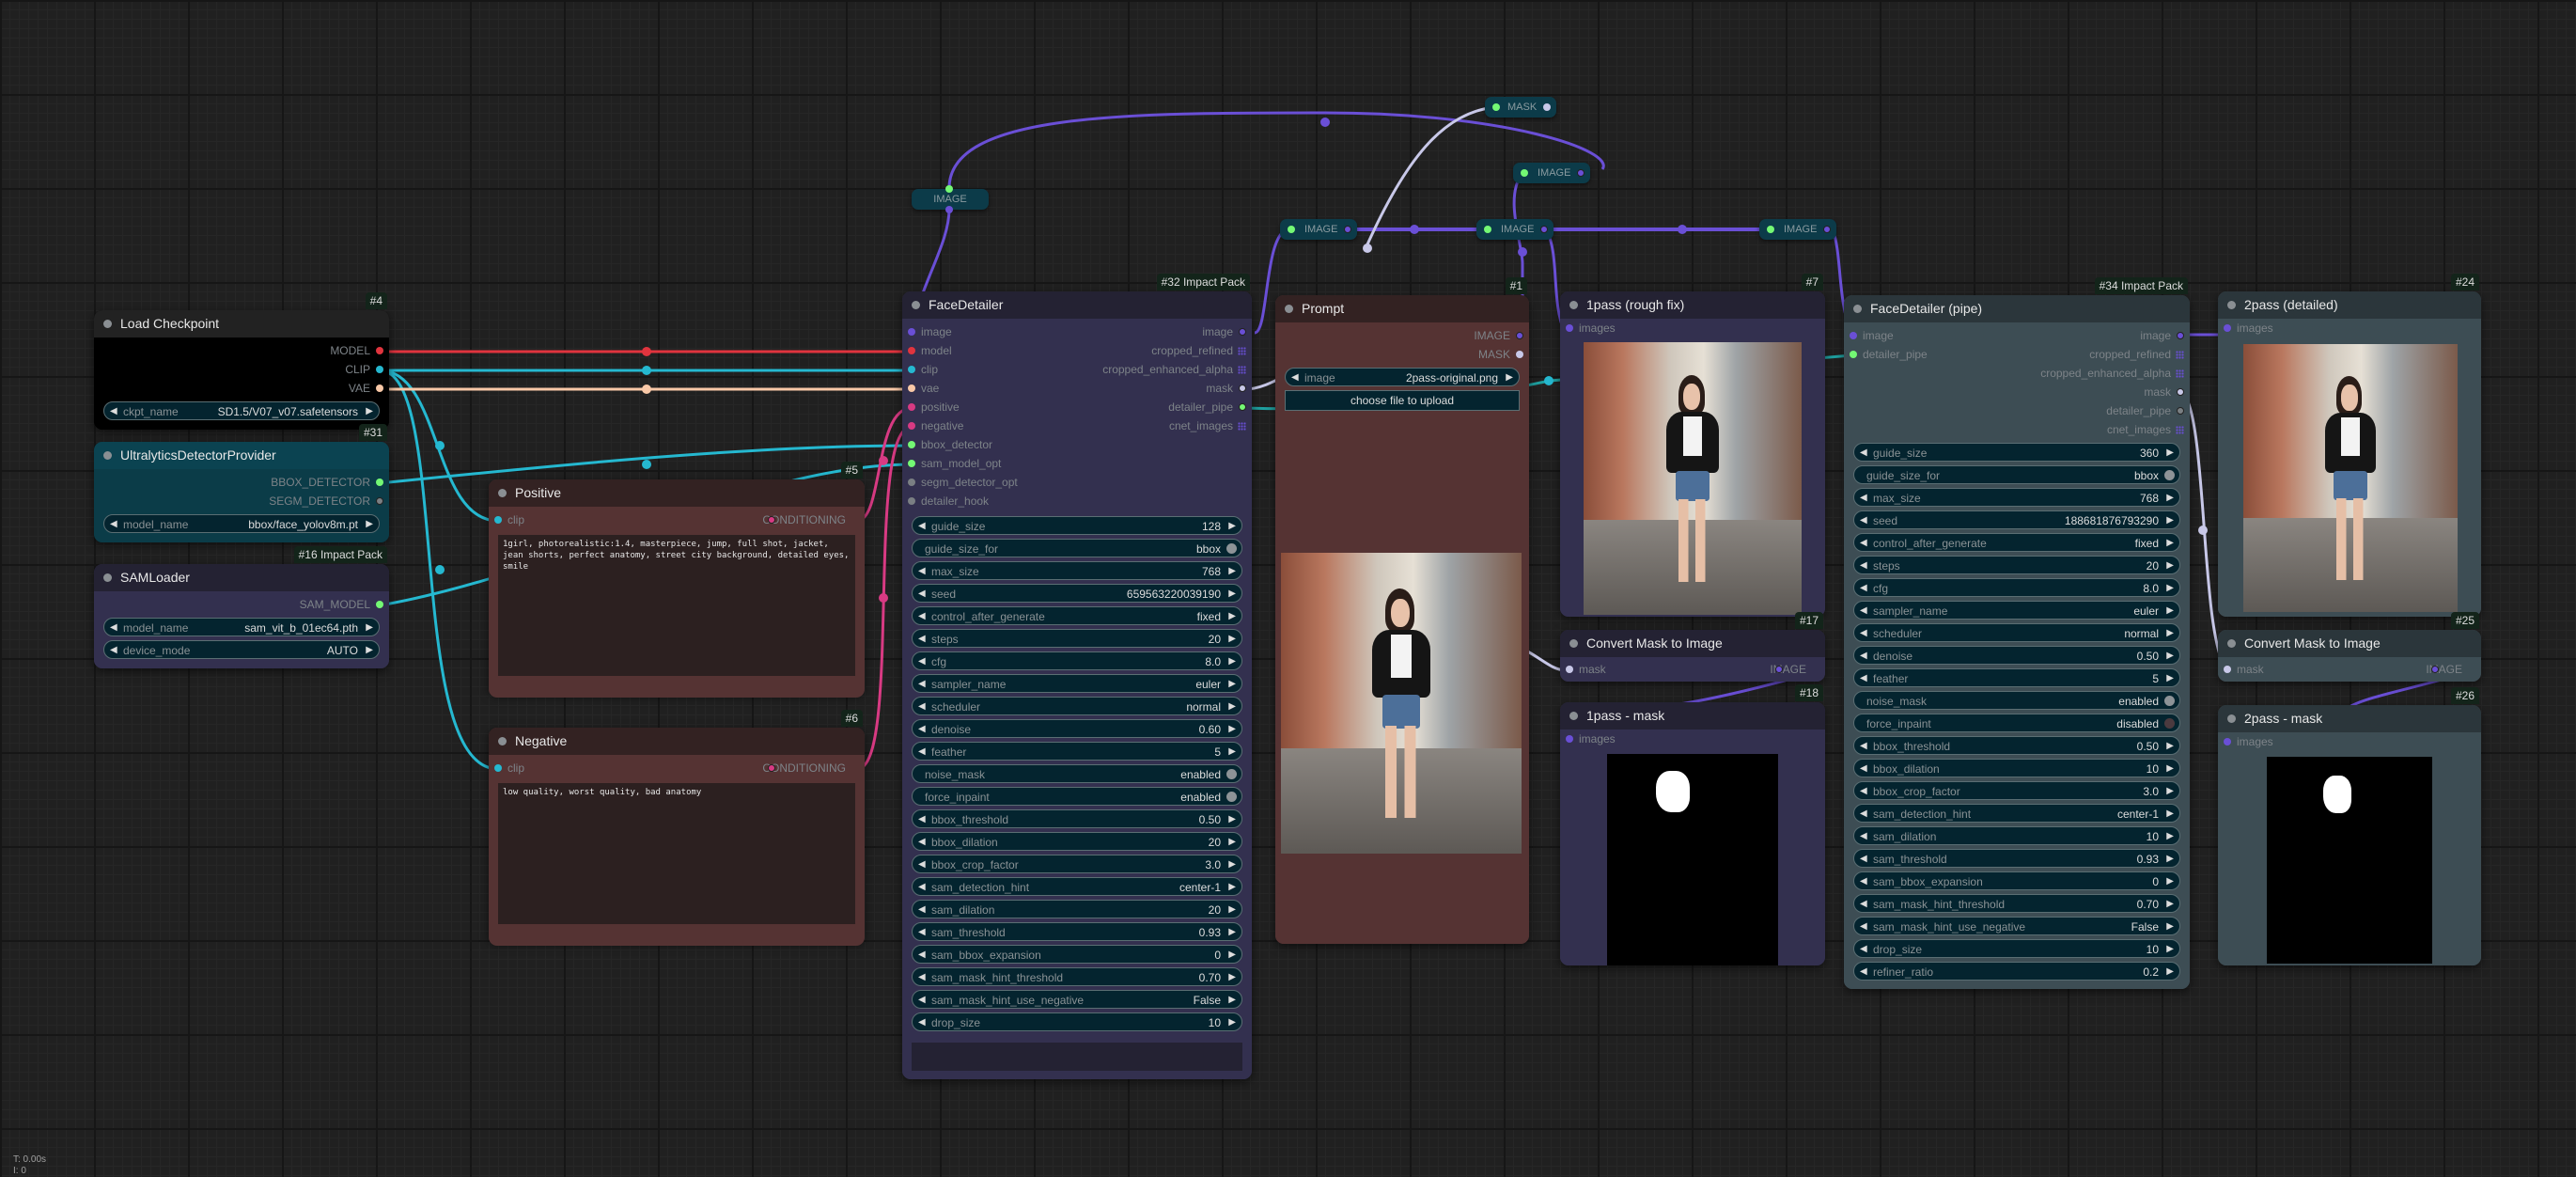 Image resolution: width=2576 pixels, height=1177 pixels. I want to click on force-inpaint-toggle: force_inpaint enabled, so click(1077, 796).